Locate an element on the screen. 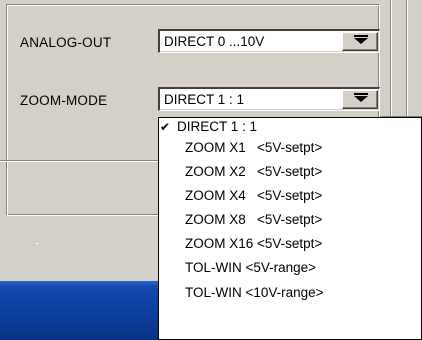 Image resolution: width=422 pixels, height=340 pixels. dropdown-option-label: DIRECT 1 : 1 is located at coordinates (217, 126).